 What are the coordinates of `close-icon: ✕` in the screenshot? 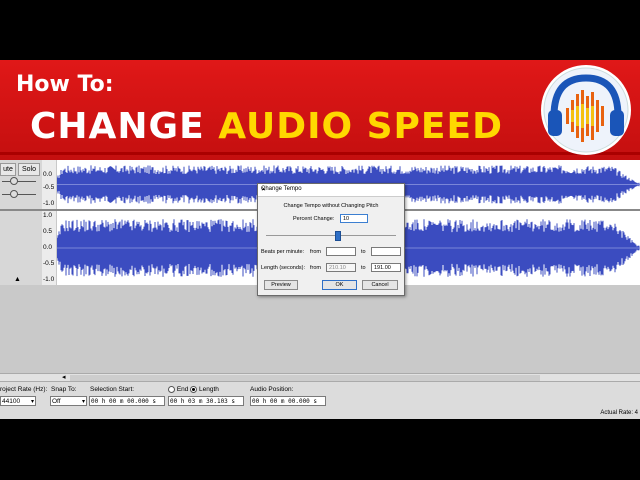 It's located at (331, 189).